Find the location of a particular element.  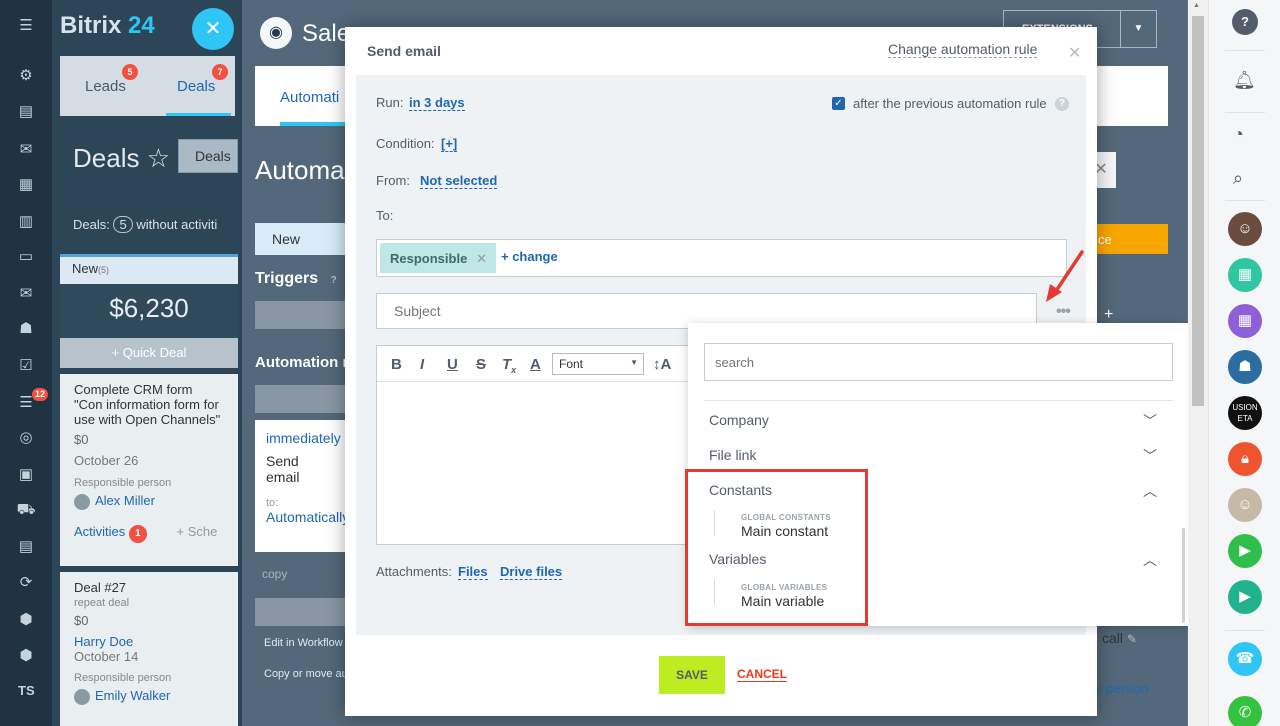

save-button: SAVE is located at coordinates (692, 675).